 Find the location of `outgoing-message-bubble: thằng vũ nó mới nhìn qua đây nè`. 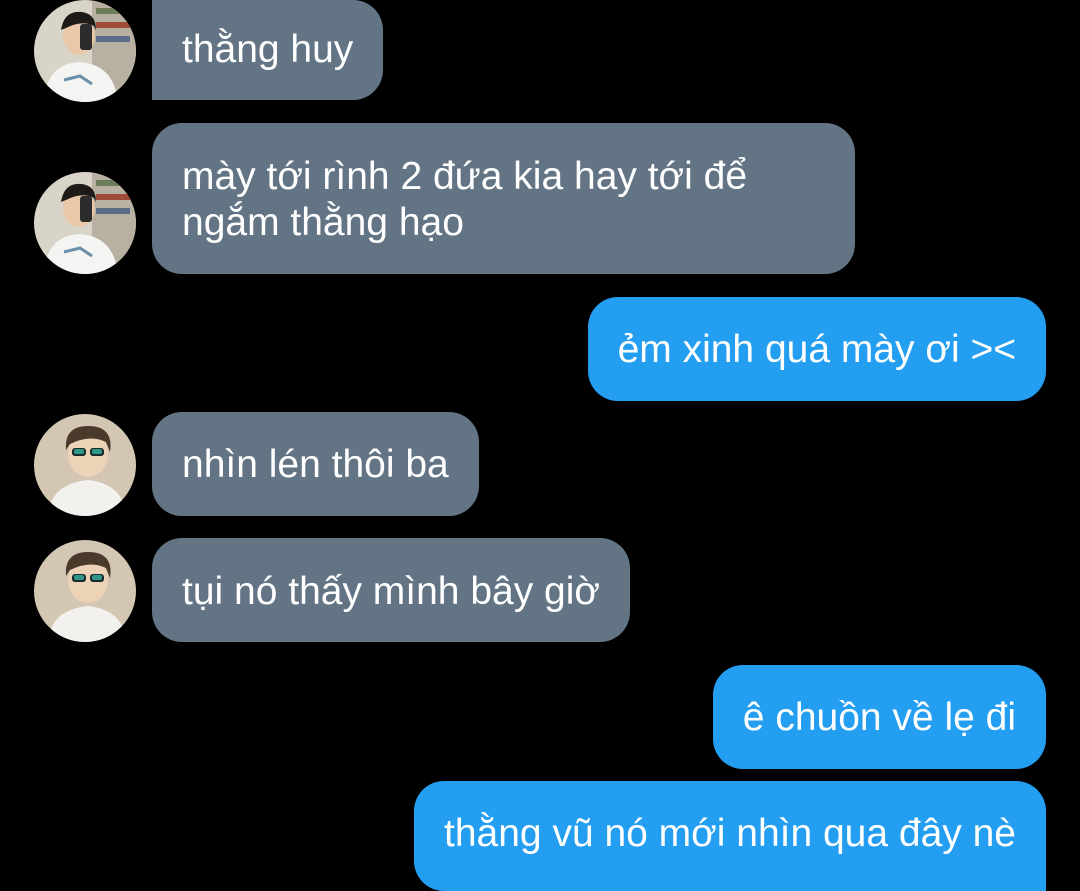

outgoing-message-bubble: thằng vũ nó mới nhìn qua đây nè is located at coordinates (730, 836).